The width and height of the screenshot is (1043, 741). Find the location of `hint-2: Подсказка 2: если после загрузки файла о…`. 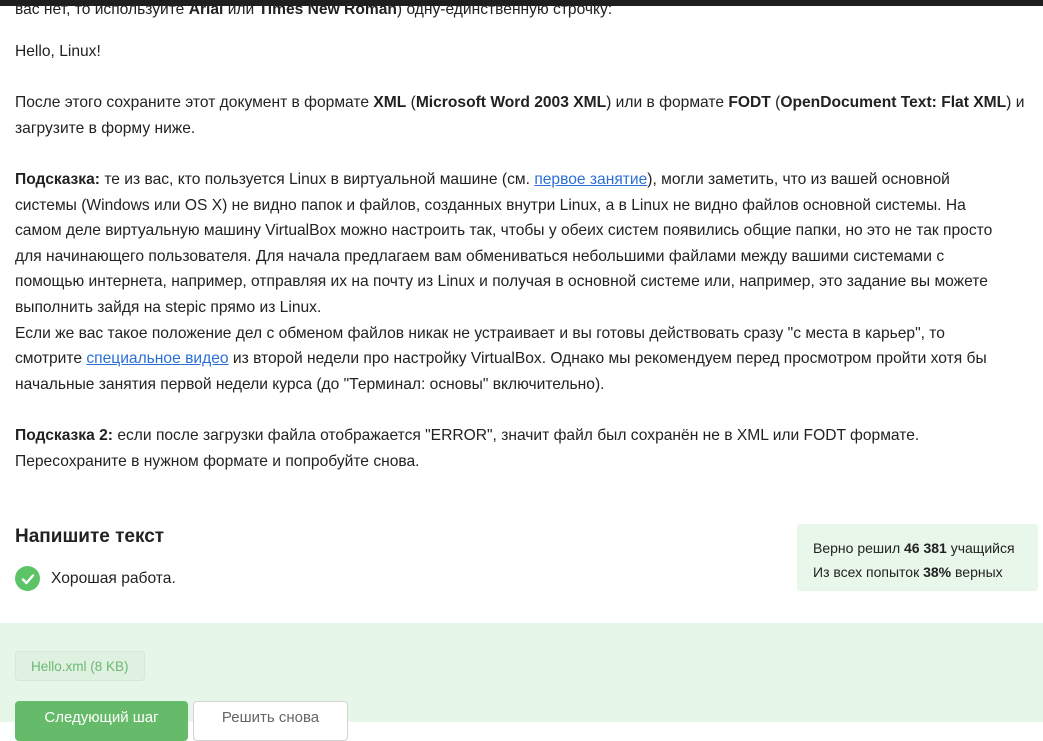

hint-2: Подсказка 2: если после загрузки файла о… is located at coordinates (467, 448).